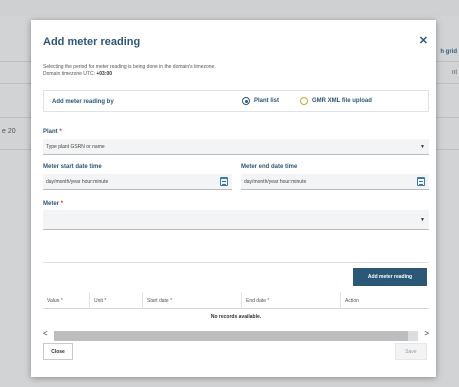 This screenshot has width=459, height=387. I want to click on close-icon: ✕, so click(423, 40).